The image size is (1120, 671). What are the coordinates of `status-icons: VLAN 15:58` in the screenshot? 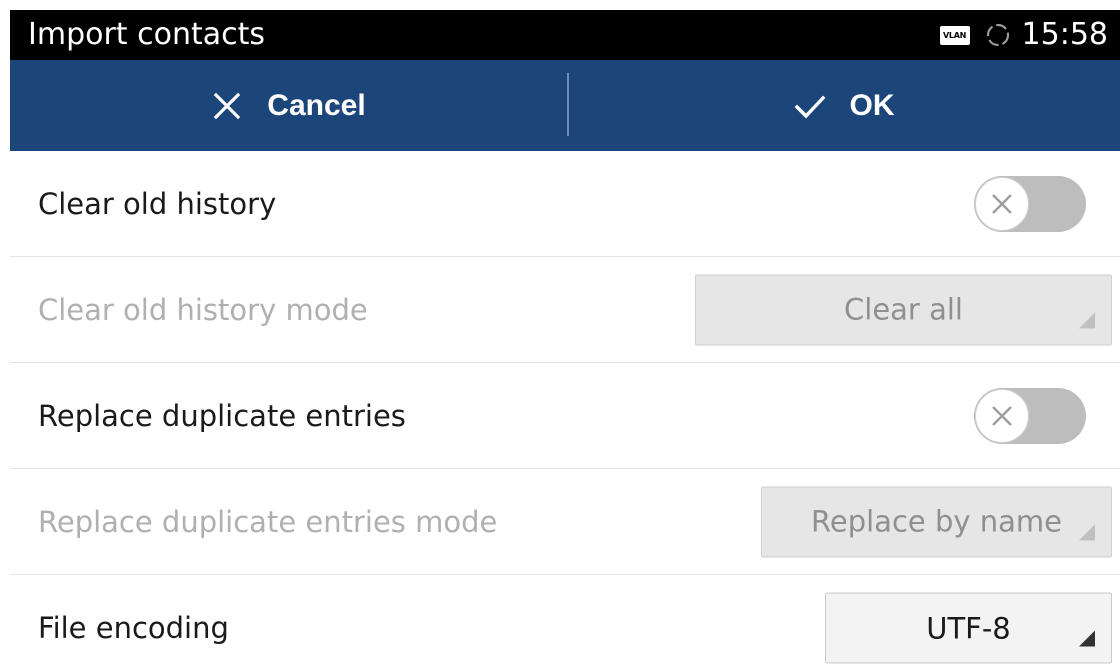 It's located at (1023, 35).